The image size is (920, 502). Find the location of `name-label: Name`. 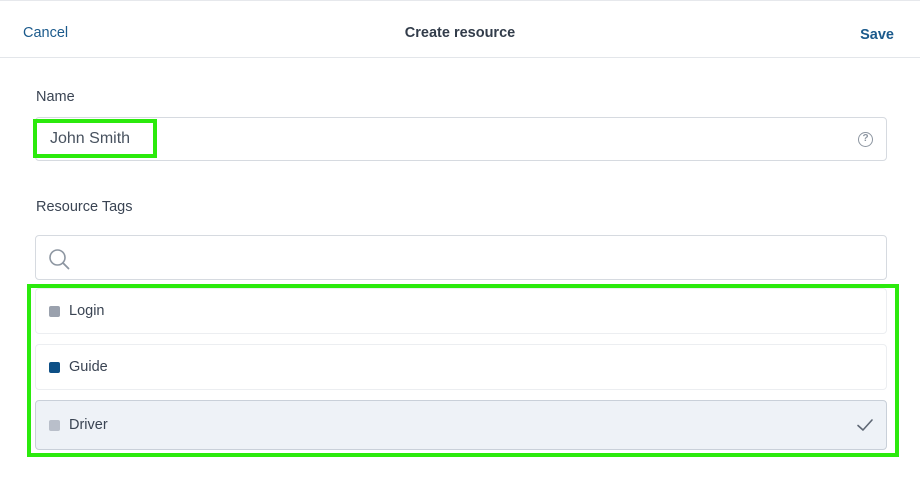

name-label: Name is located at coordinates (55, 97).